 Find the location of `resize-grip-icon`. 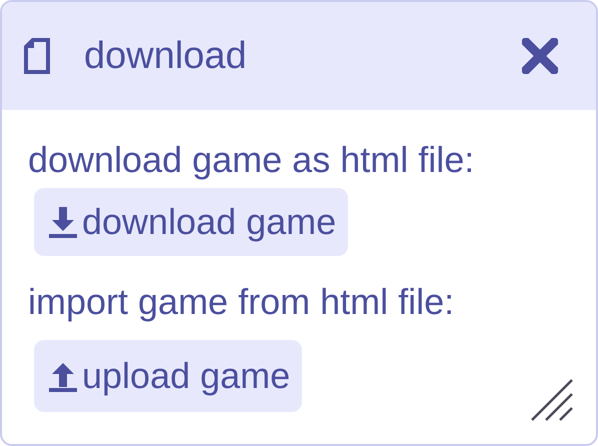

resize-grip-icon is located at coordinates (552, 400).